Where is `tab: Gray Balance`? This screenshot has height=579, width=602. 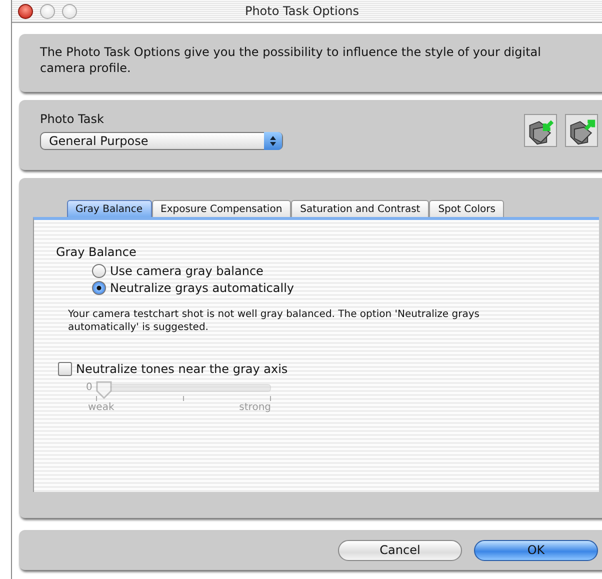 tab: Gray Balance is located at coordinates (109, 208).